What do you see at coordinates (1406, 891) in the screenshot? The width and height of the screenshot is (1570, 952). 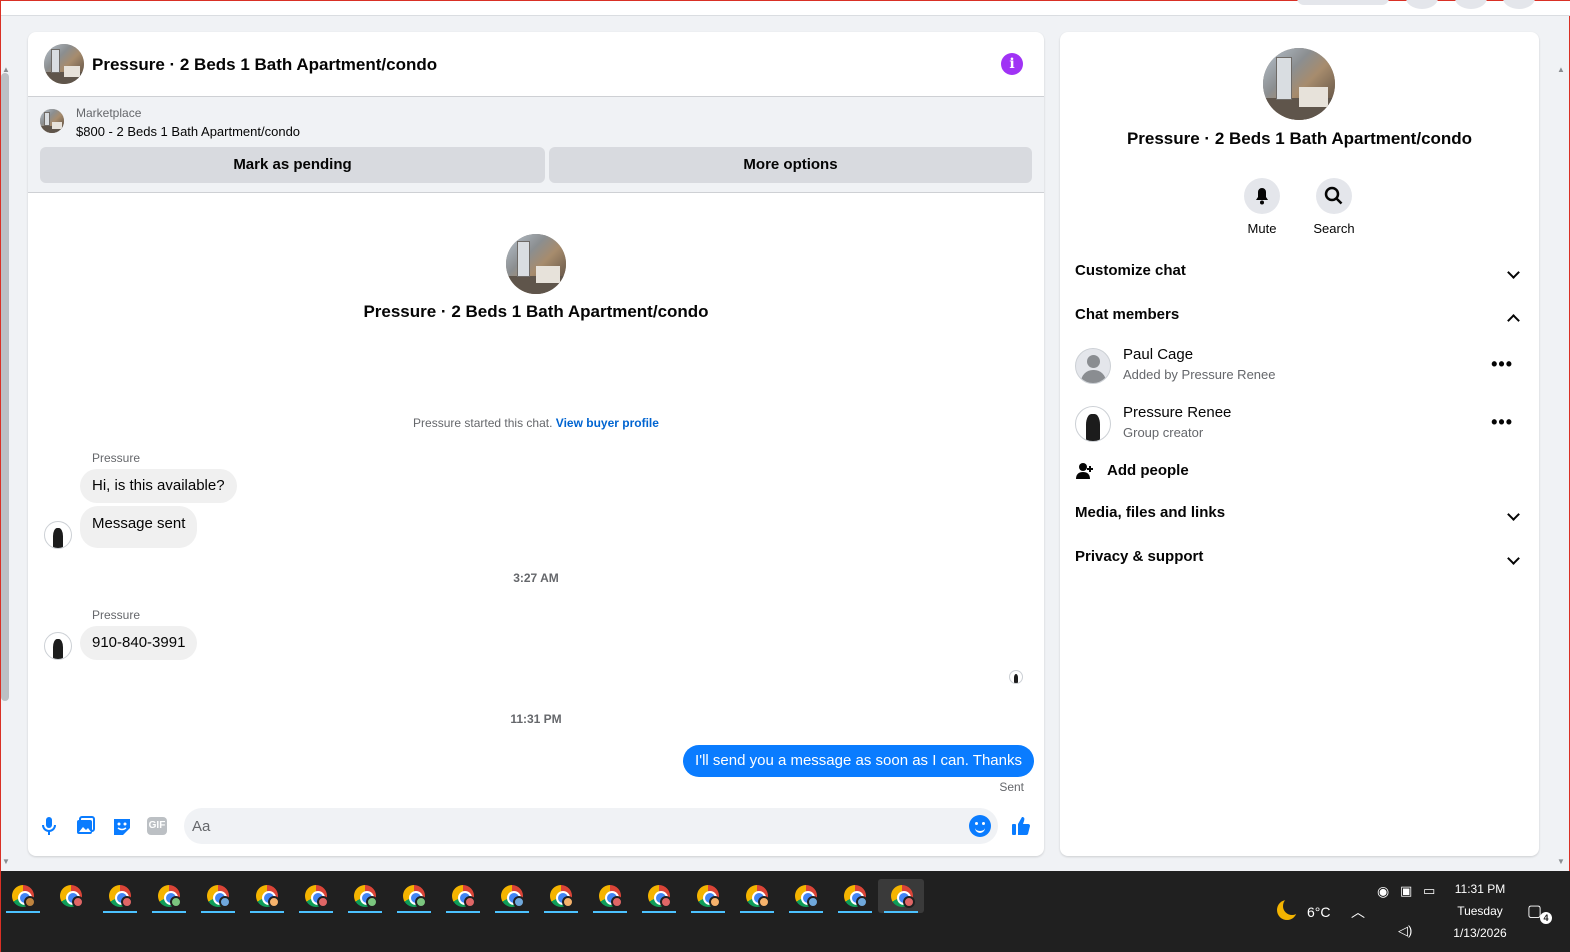 I see `camera-icon: ▣` at bounding box center [1406, 891].